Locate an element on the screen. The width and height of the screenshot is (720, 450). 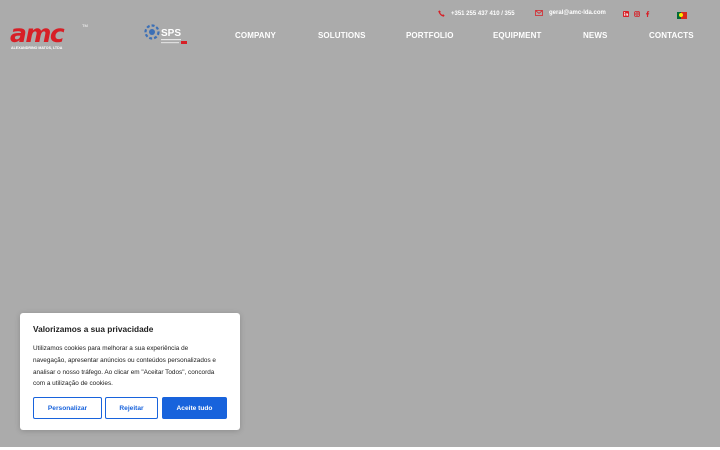
envelope-icon is located at coordinates (539, 13).